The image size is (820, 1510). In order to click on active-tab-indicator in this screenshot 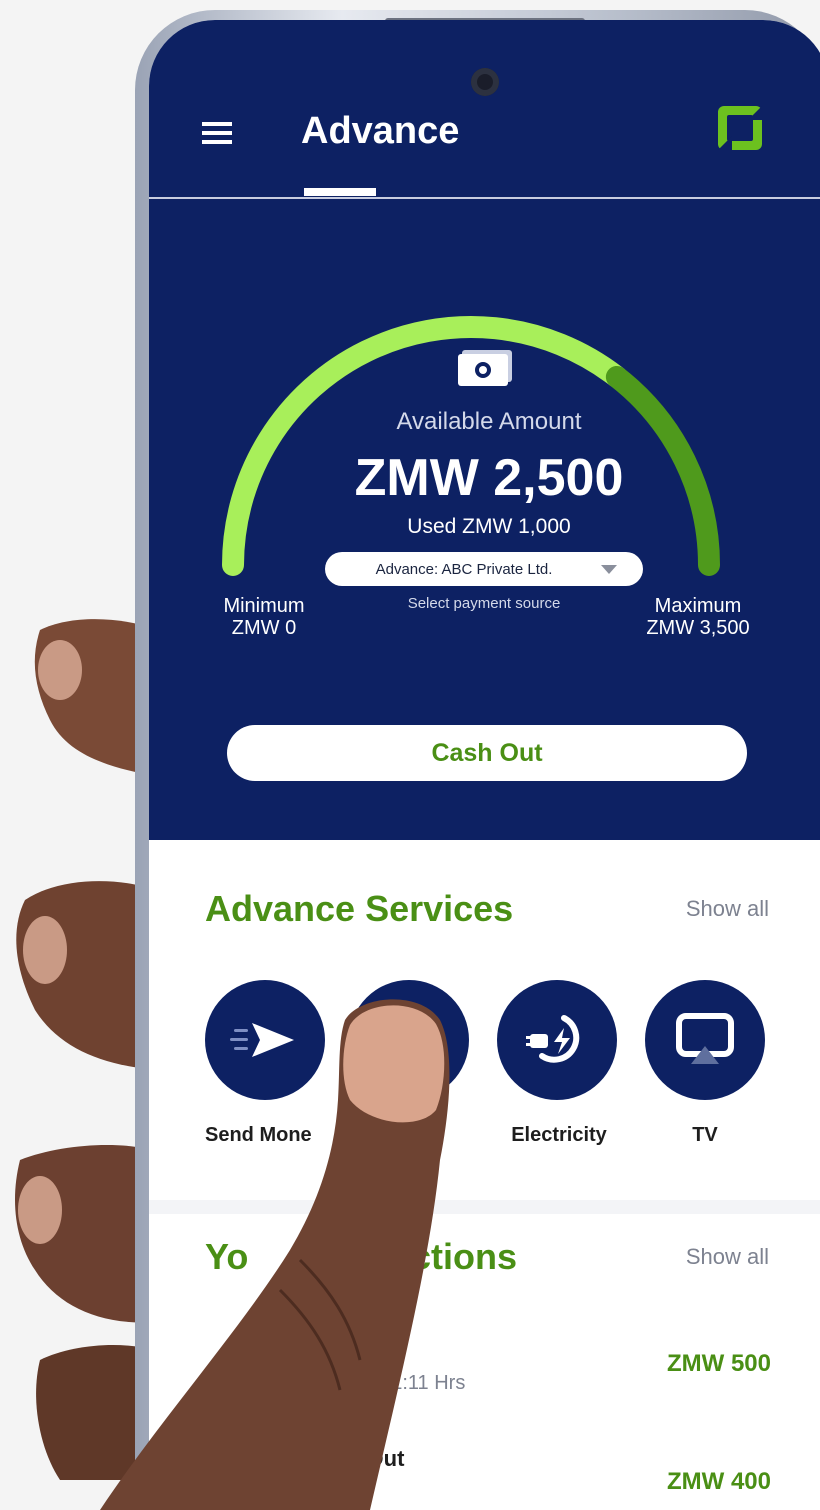, I will do `click(340, 192)`.